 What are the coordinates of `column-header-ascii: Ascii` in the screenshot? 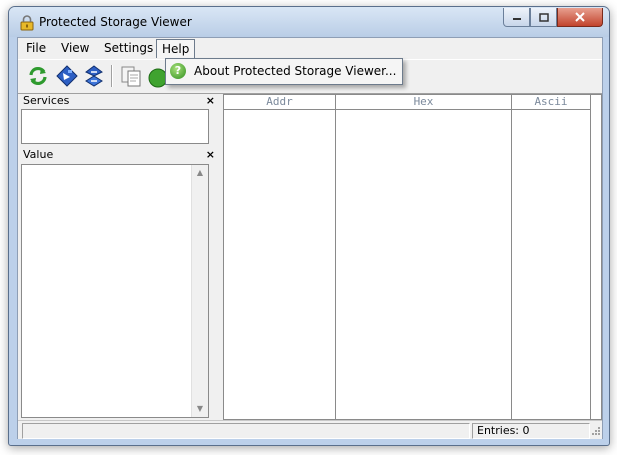 It's located at (551, 102).